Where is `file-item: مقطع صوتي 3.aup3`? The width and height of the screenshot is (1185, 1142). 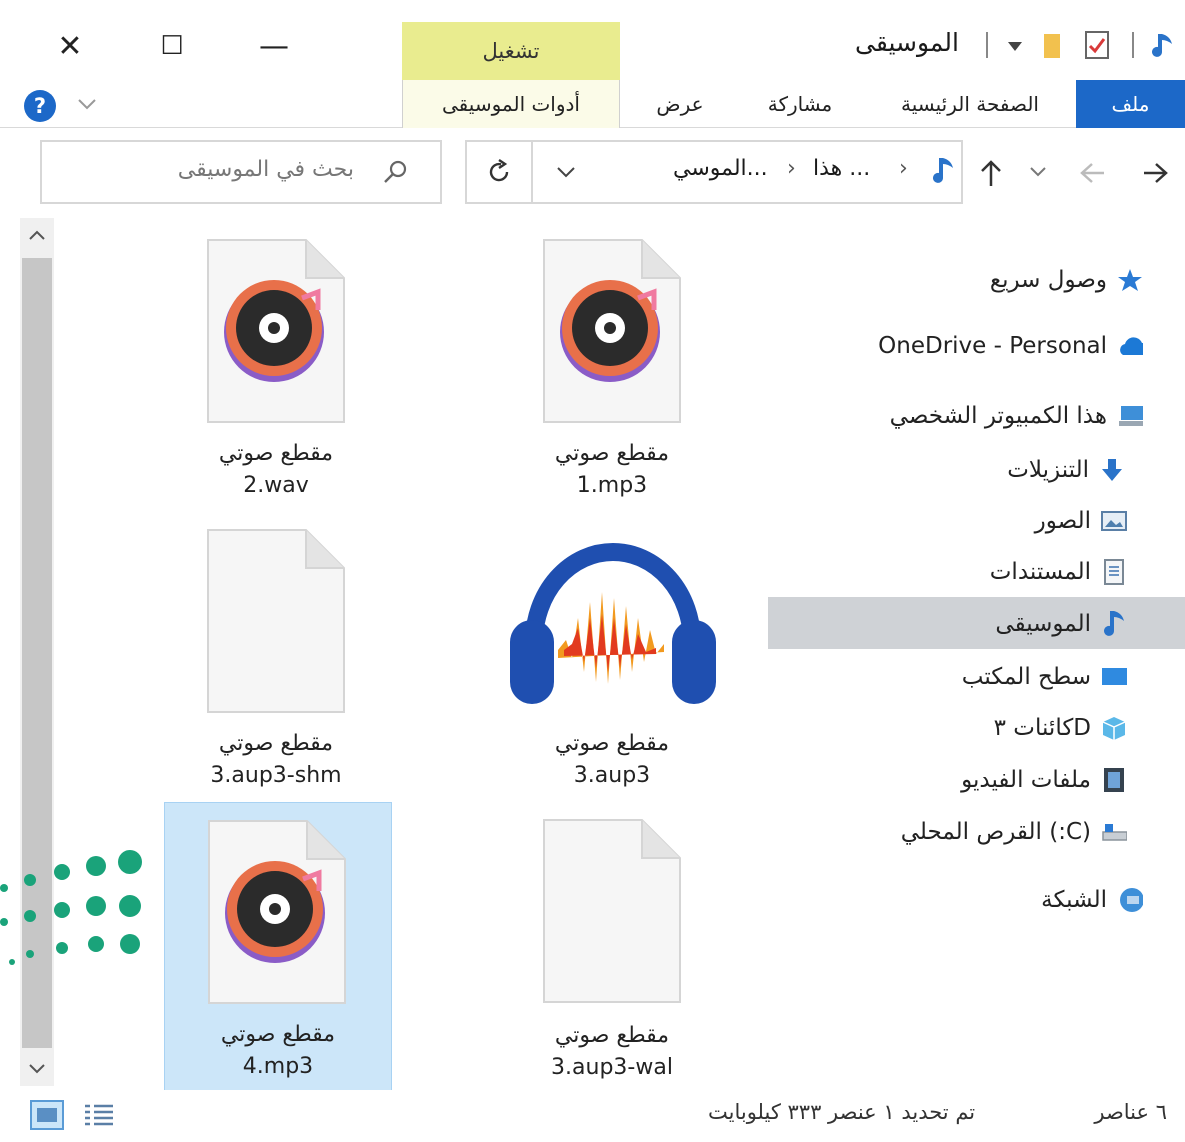 file-item: مقطع صوتي 3.aup3 is located at coordinates (612, 660).